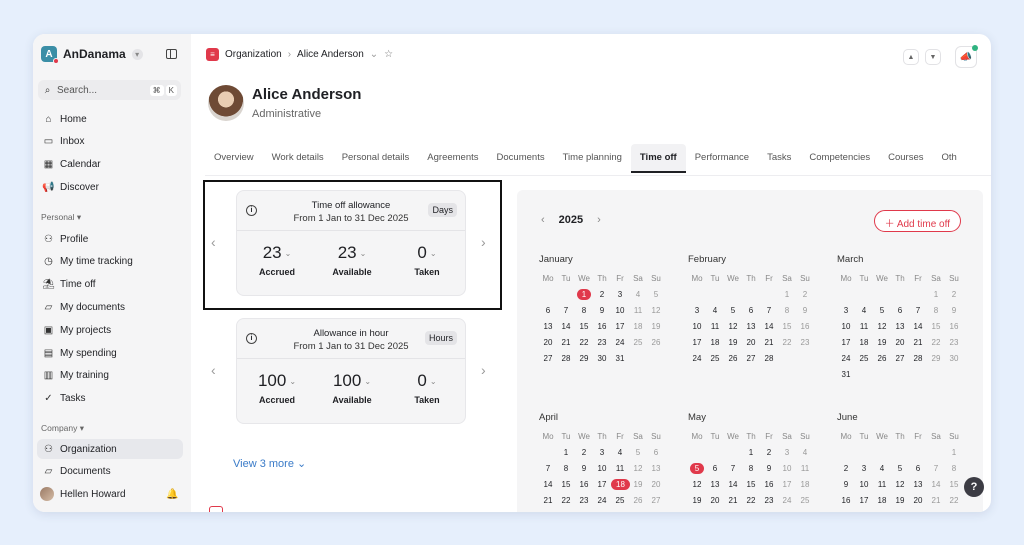 This screenshot has width=1024, height=545. I want to click on sidebar-item-my-time-tracking: ◷ My time tracking, so click(110, 262).